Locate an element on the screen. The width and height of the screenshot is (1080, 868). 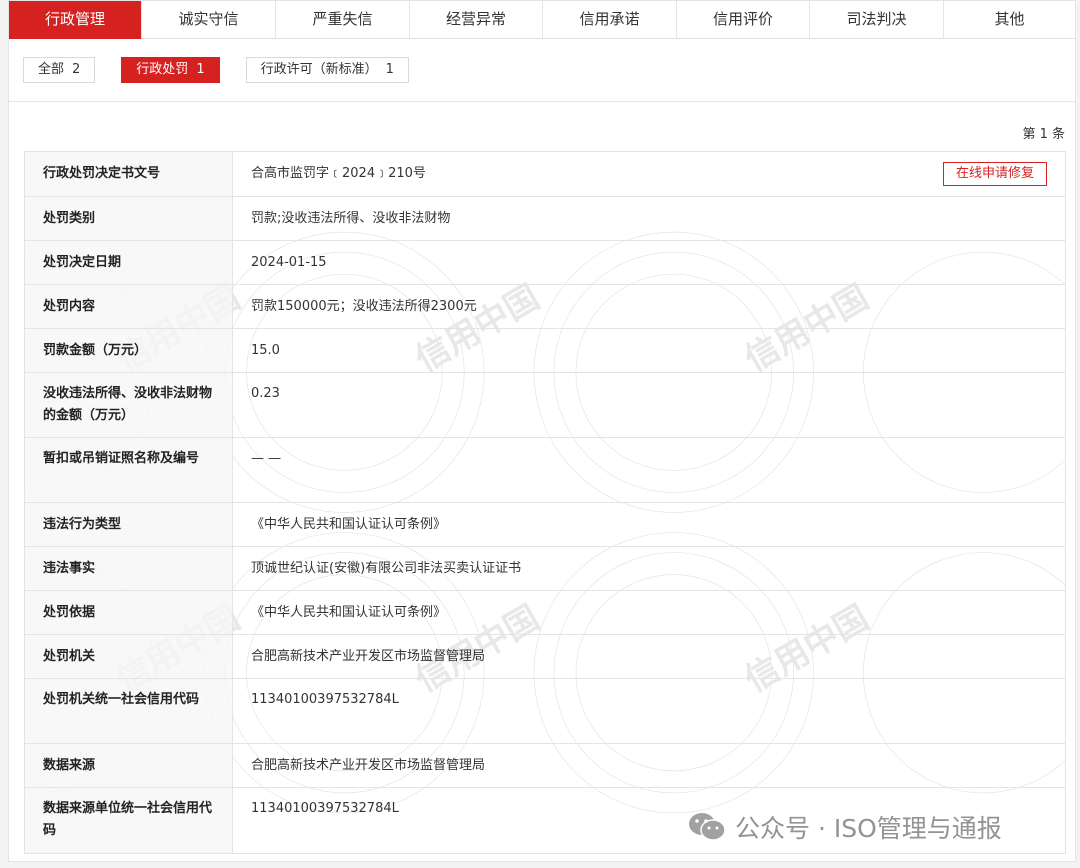
table-row: 行政处罚决定书文号 合高市监罚字﹝2024﹞210号 在线申请修复 is located at coordinates (545, 174).